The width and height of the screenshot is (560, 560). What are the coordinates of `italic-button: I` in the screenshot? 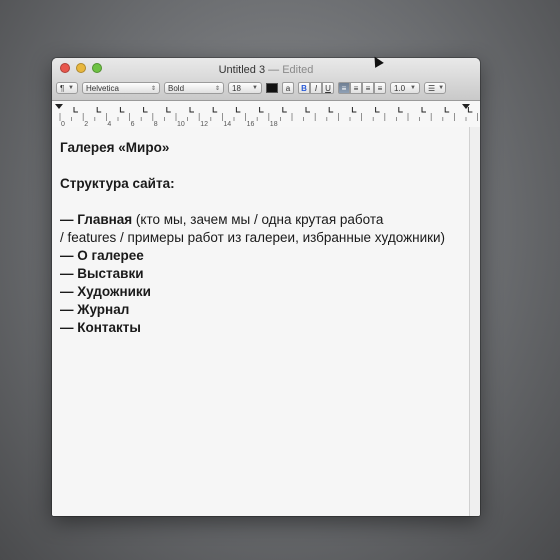 It's located at (316, 88).